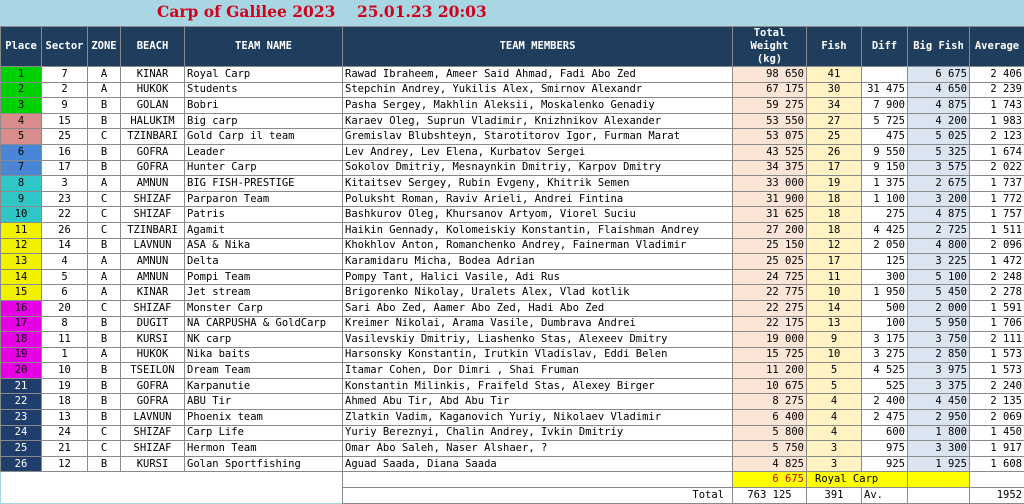  What do you see at coordinates (997, 106) in the screenshot?
I see `average-cell: 1 743` at bounding box center [997, 106].